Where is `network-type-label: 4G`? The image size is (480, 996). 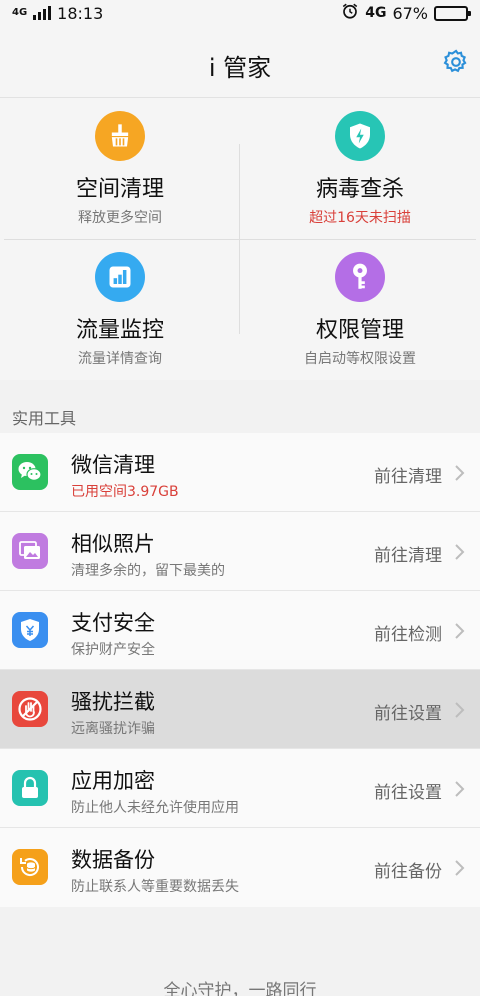
network-type-label: 4G is located at coordinates (20, 12).